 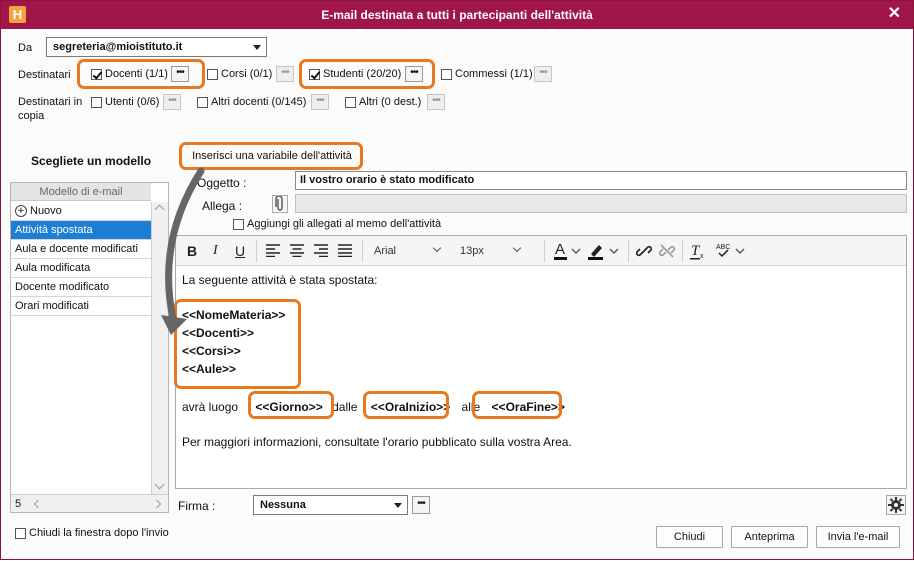 What do you see at coordinates (215, 251) in the screenshot?
I see `italic-button: I` at bounding box center [215, 251].